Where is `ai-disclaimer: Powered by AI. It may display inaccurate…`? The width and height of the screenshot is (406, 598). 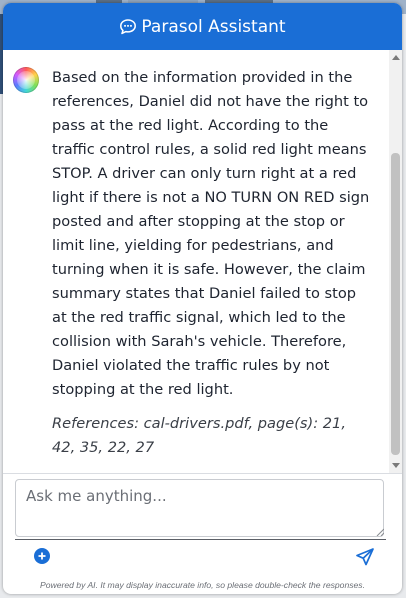 ai-disclaimer: Powered by AI. It may display inaccurate… is located at coordinates (202, 585).